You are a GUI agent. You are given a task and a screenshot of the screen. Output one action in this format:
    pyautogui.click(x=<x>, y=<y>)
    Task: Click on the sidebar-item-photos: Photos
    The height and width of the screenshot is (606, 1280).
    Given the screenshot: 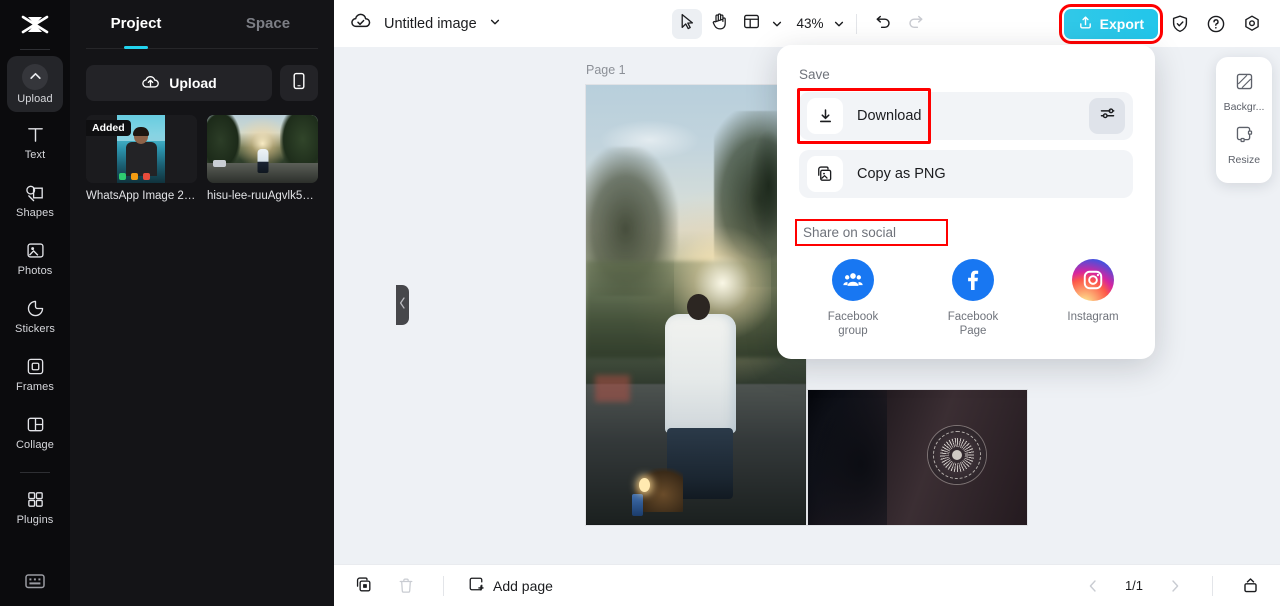 What is the action you would take?
    pyautogui.click(x=35, y=258)
    